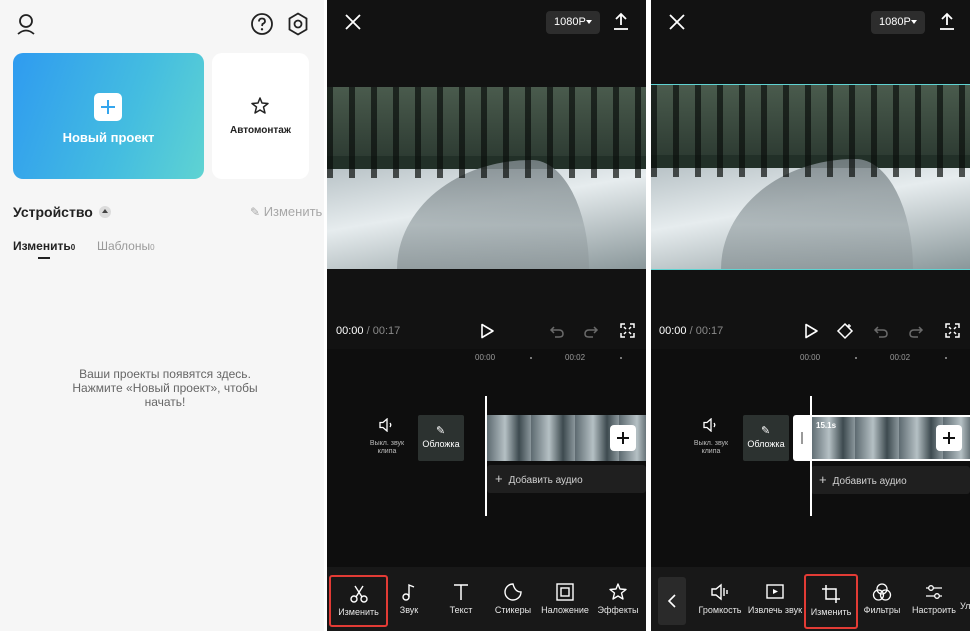 Image resolution: width=970 pixels, height=631 pixels. I want to click on keyframe-icon, so click(845, 331).